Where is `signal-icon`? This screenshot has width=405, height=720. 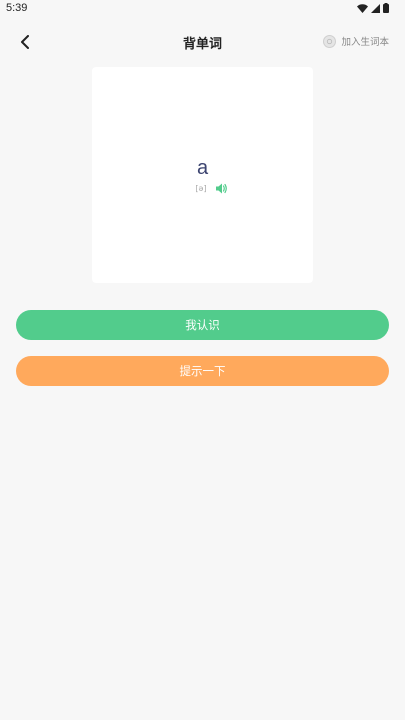 signal-icon is located at coordinates (375, 8).